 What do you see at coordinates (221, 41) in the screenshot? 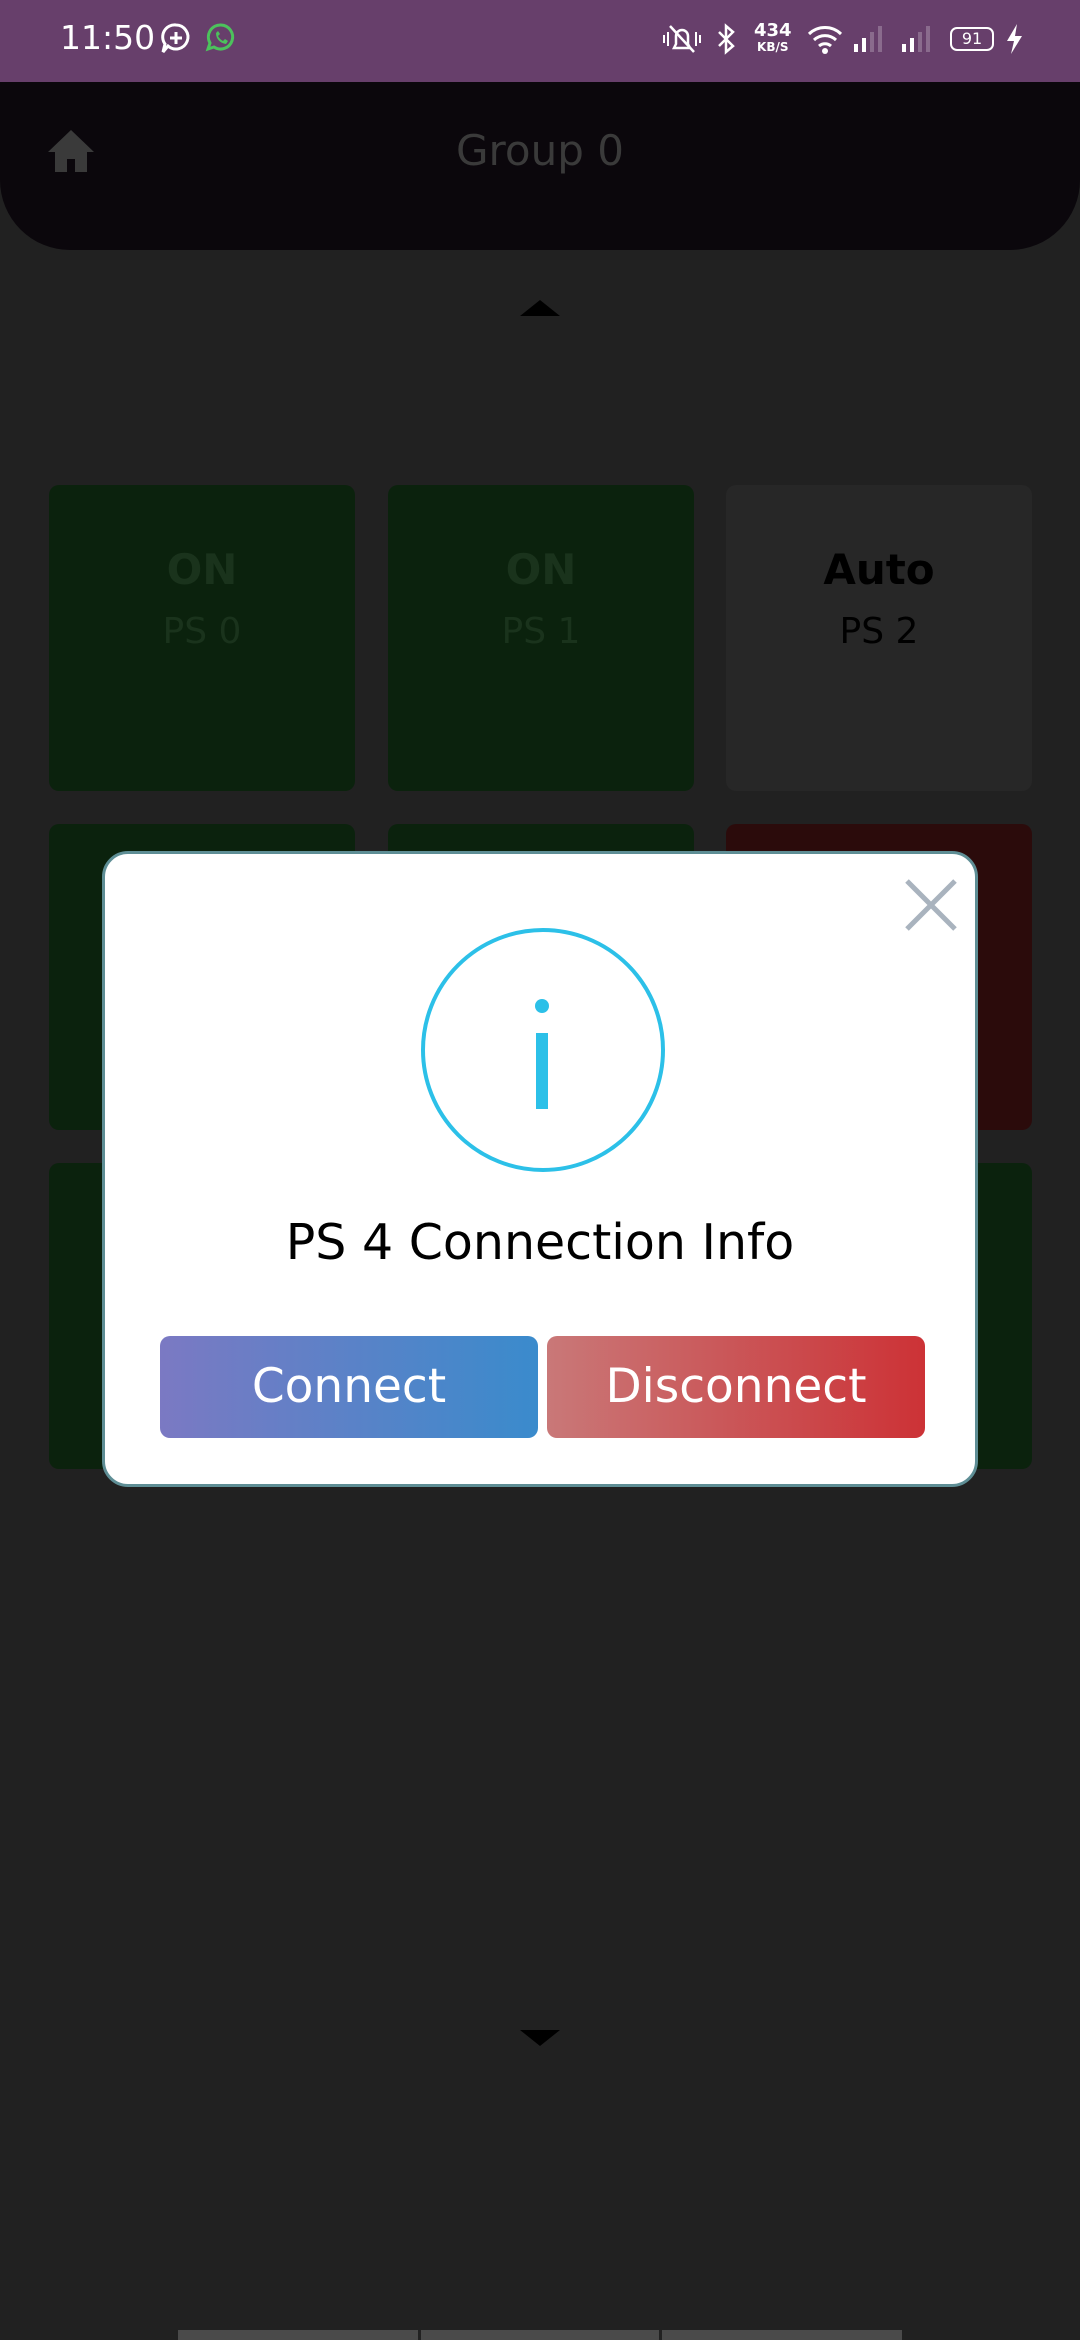
I see `whatsapp-icon` at bounding box center [221, 41].